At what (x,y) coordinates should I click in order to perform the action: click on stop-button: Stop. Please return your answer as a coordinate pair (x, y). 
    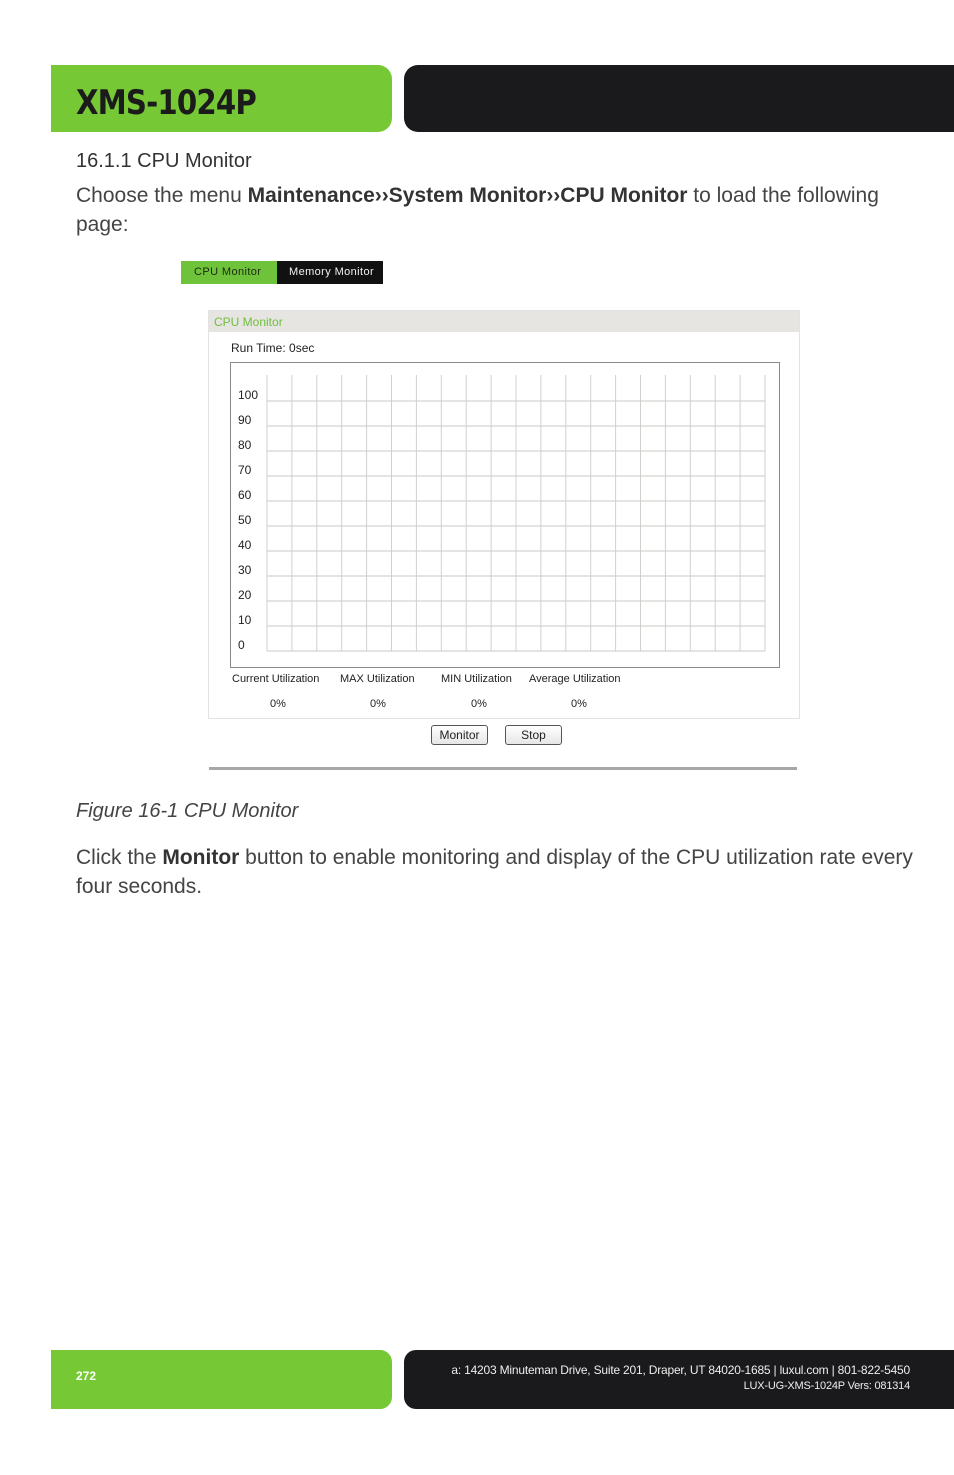
    Looking at the image, I should click on (533, 735).